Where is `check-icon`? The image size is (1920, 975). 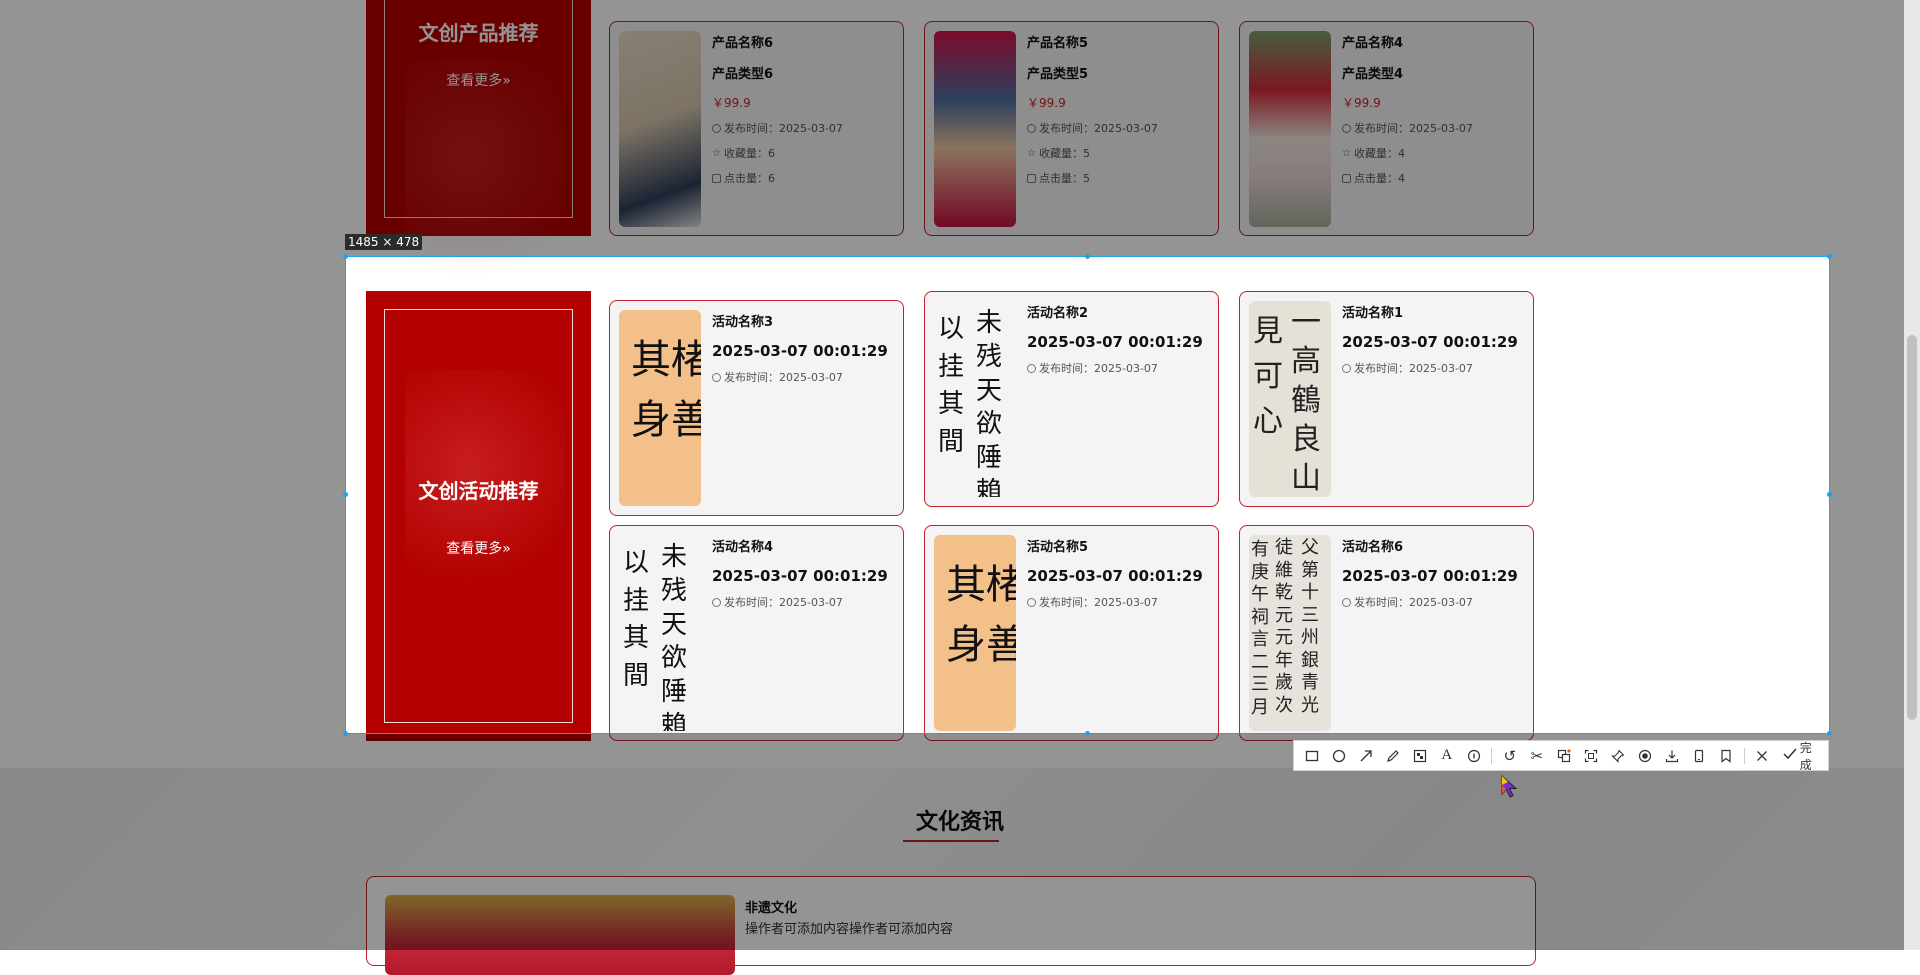
check-icon is located at coordinates (1790, 755).